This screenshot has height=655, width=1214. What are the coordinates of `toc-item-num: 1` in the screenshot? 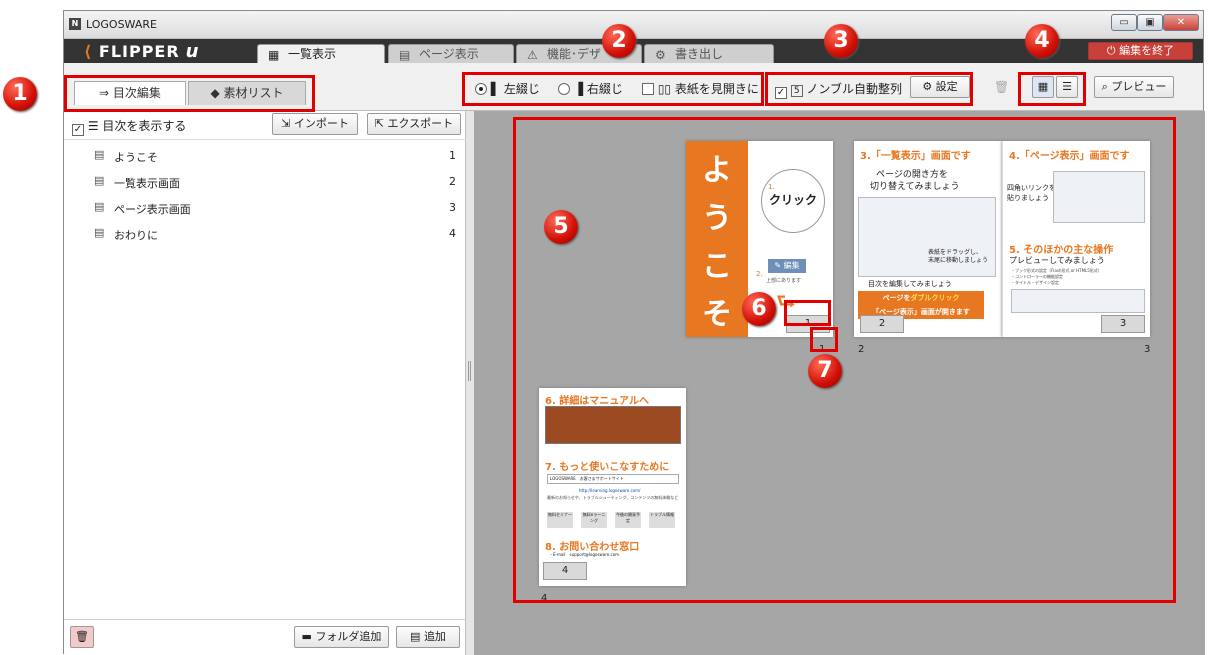 It's located at (452, 155).